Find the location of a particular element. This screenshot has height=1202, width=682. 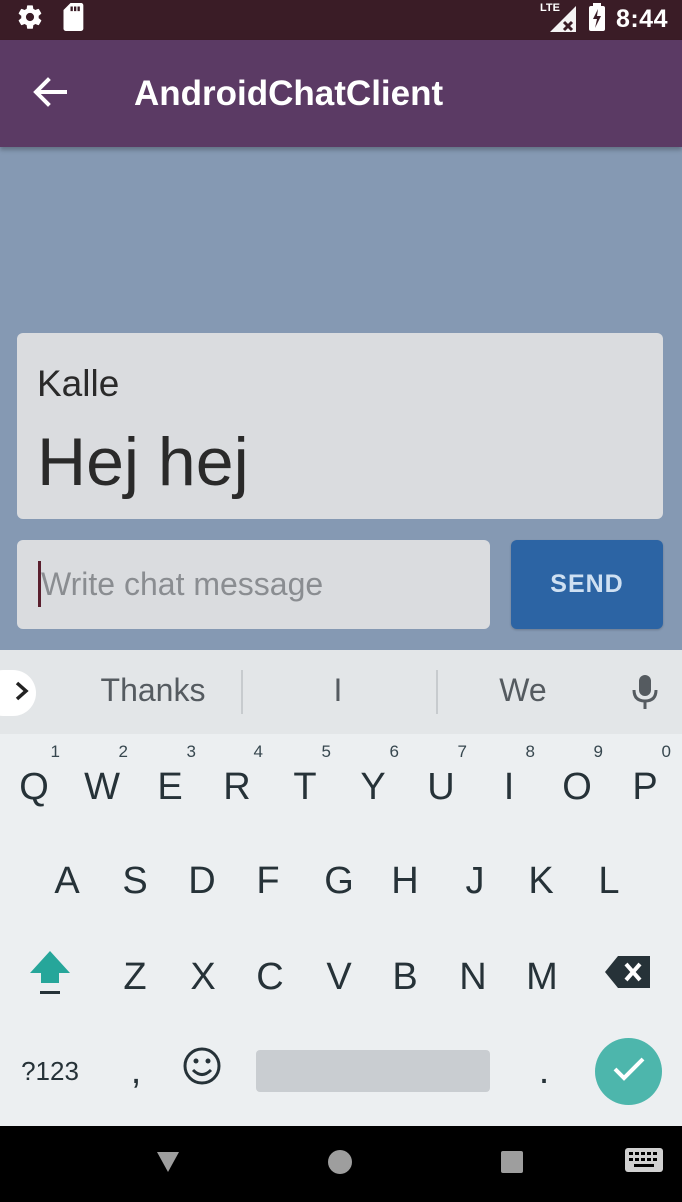

key-e: E3 is located at coordinates (170, 787).